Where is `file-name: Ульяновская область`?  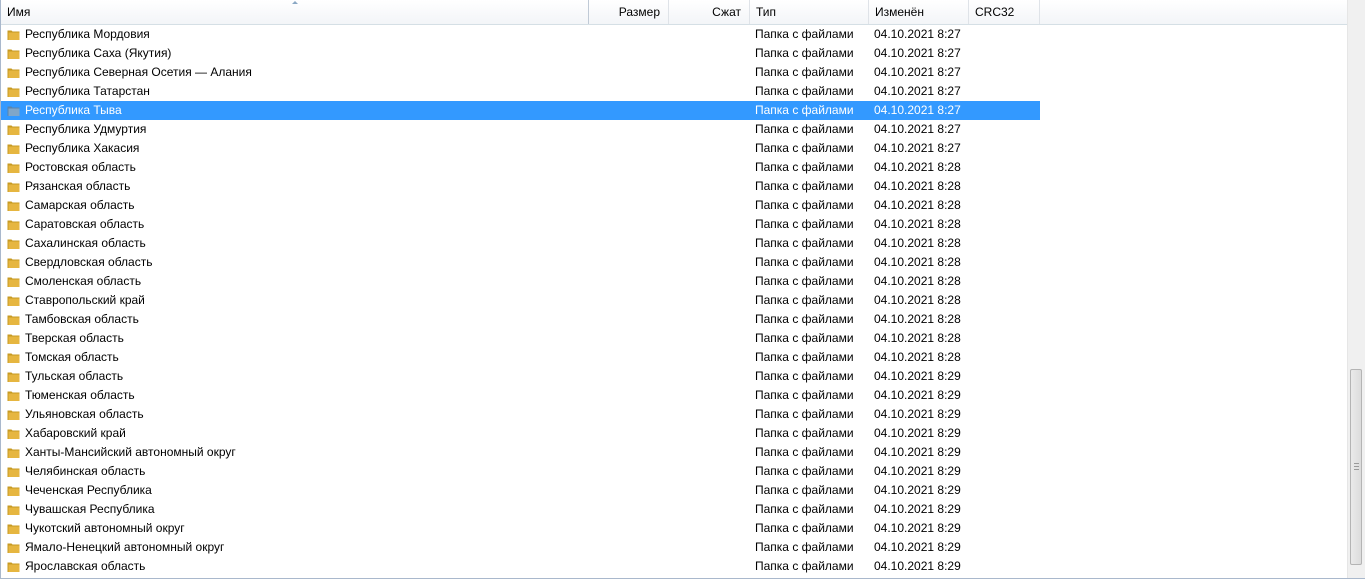 file-name: Ульяновская область is located at coordinates (84, 414).